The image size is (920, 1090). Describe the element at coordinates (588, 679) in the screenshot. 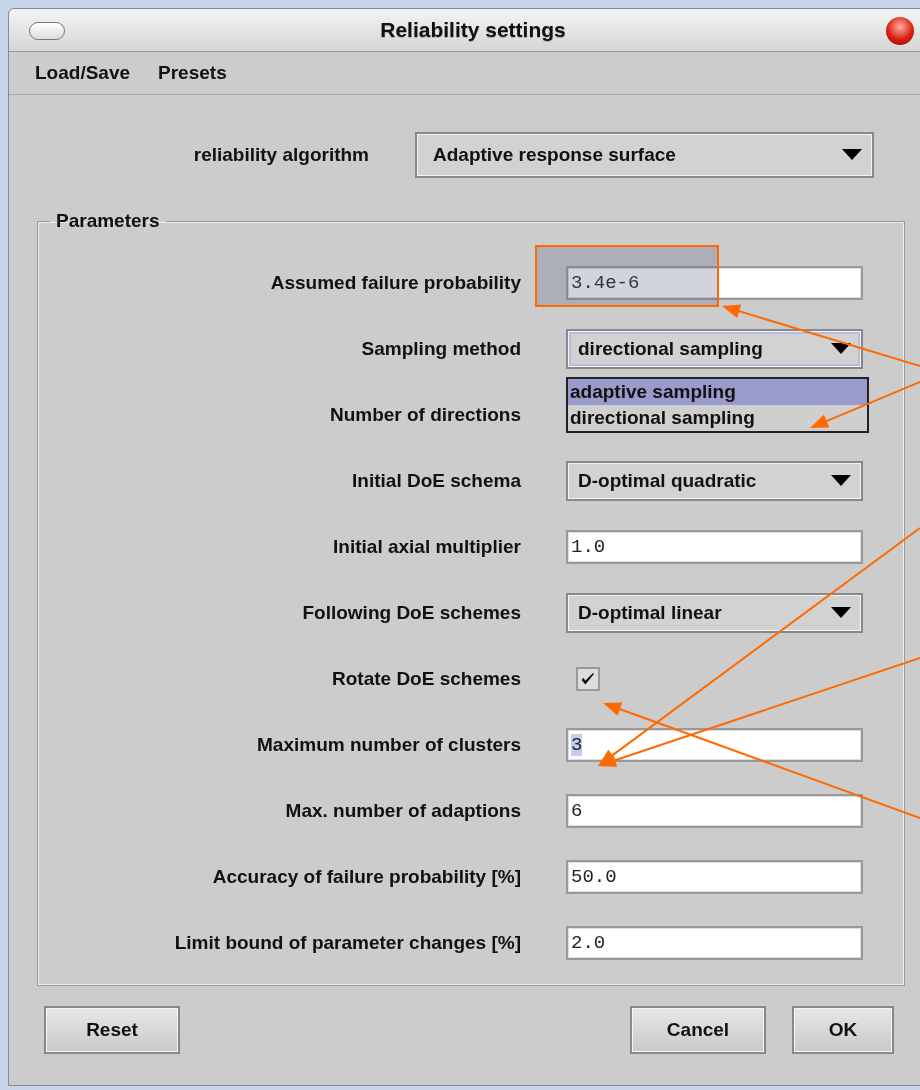

I see `checkbox` at that location.